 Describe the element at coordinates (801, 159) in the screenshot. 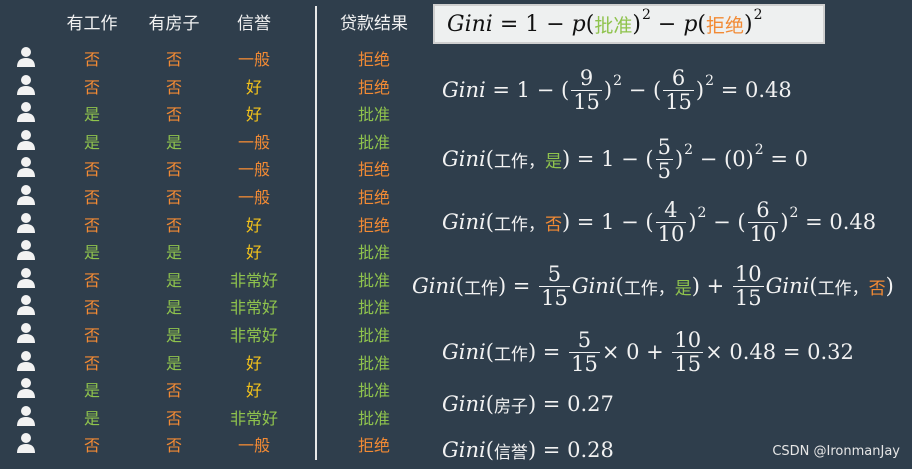

I see `result-work-yes: 0` at that location.